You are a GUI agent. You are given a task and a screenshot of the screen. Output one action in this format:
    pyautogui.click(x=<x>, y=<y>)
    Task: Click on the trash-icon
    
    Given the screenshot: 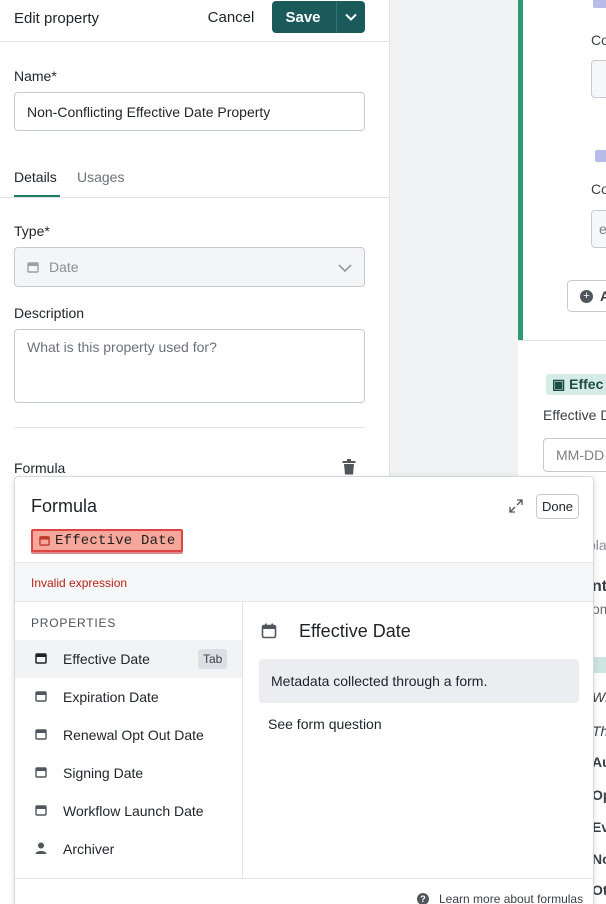 What is the action you would take?
    pyautogui.click(x=349, y=467)
    